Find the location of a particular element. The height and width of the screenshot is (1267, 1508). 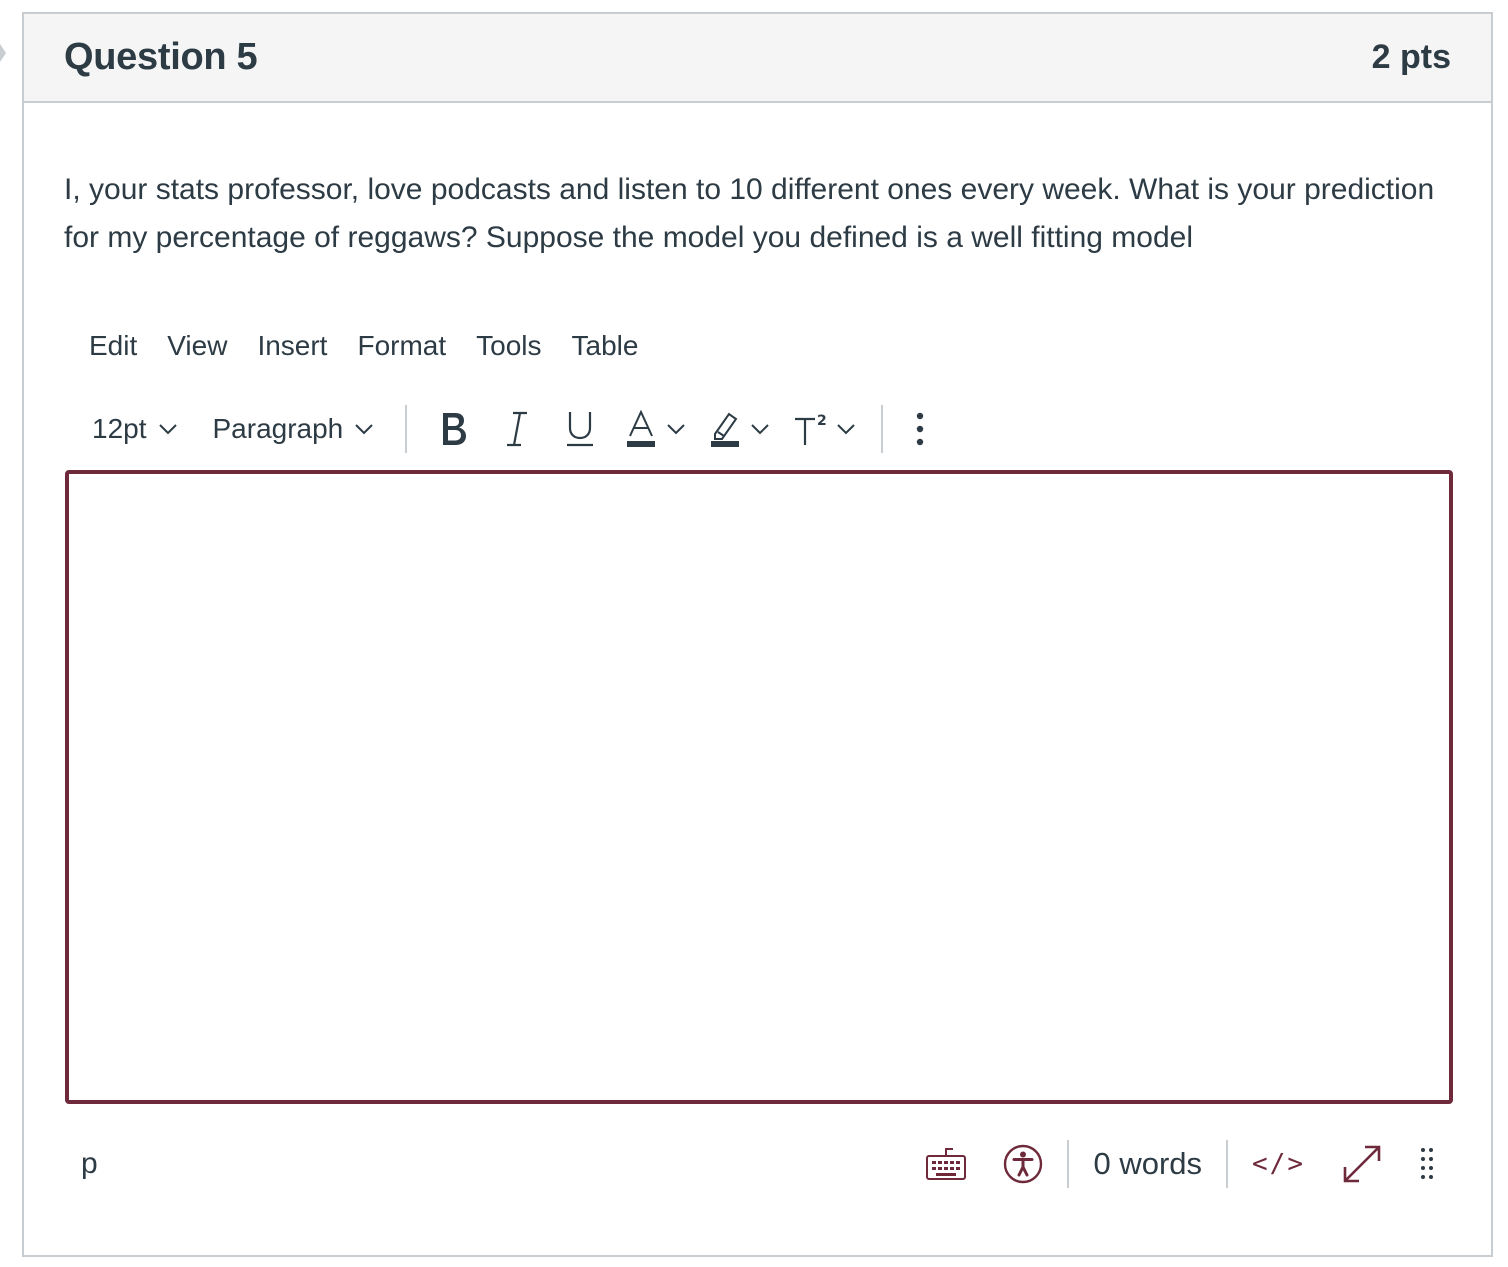

menu-edit: Edit is located at coordinates (113, 346).